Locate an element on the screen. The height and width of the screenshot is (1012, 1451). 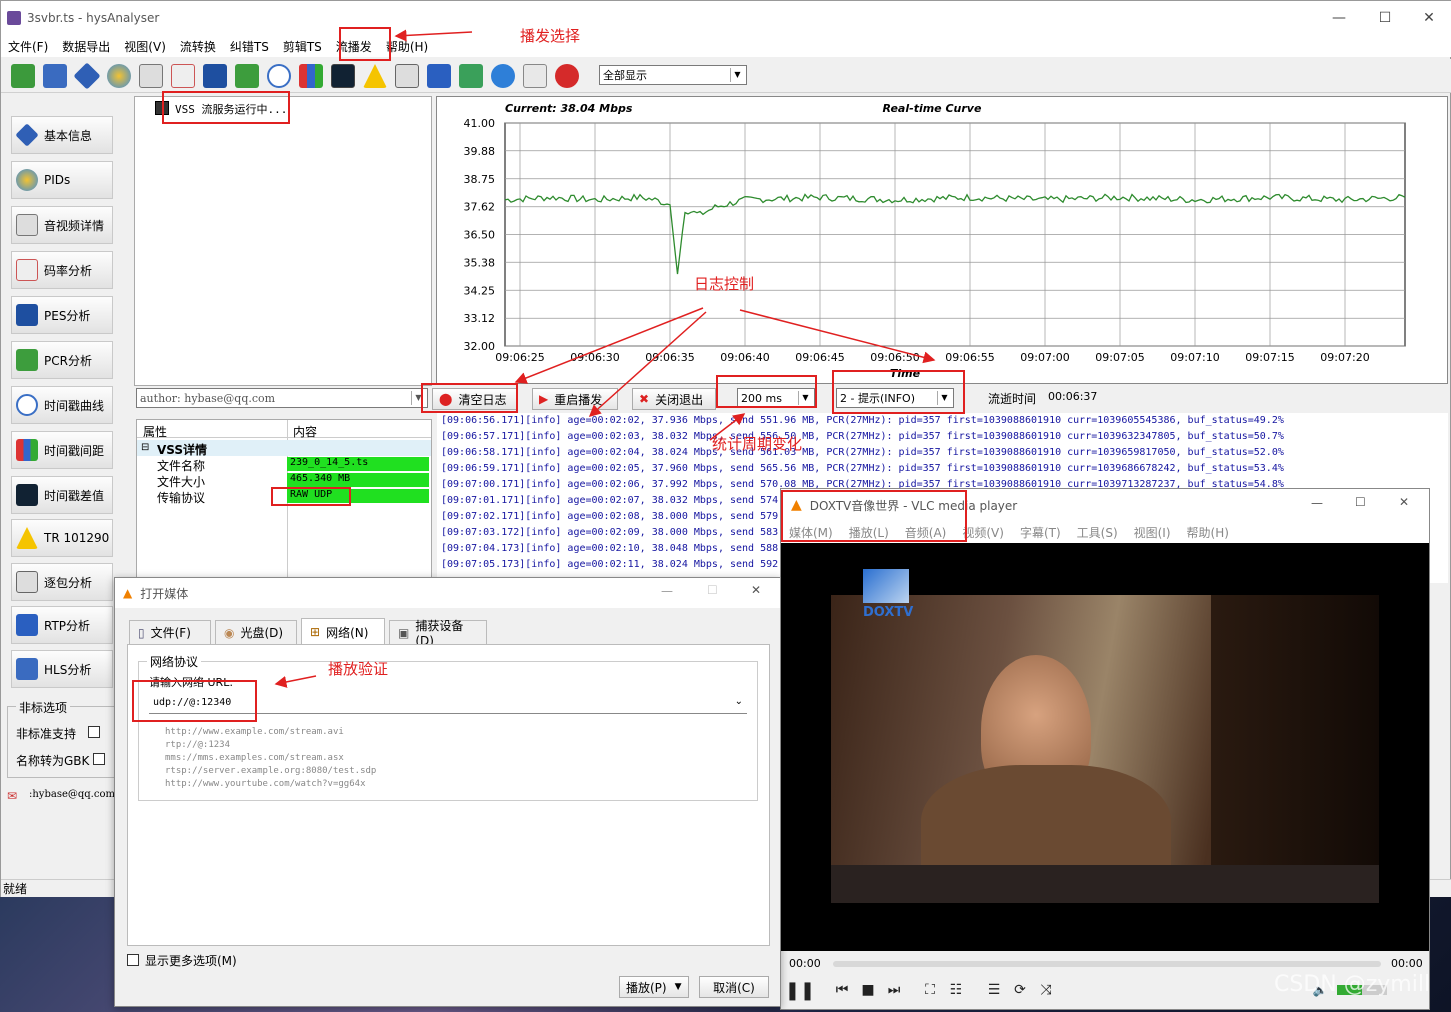
annotation-play-verify: 播放验证 is located at coordinates (358, 669).